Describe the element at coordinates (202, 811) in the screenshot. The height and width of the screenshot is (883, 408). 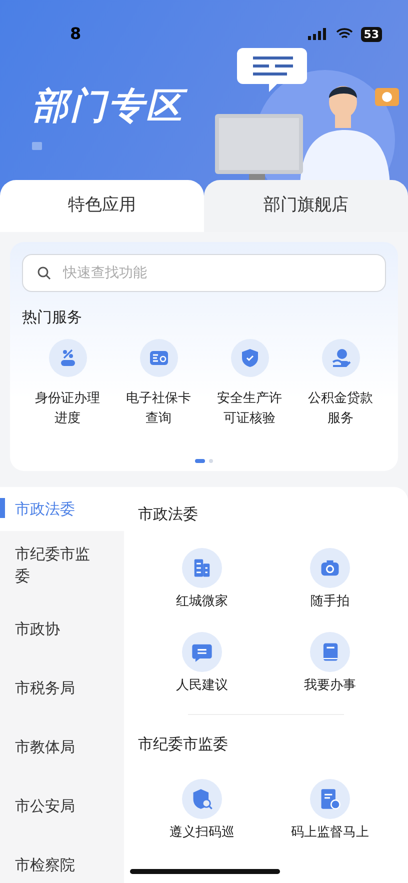
I see `app-item: 遵义扫码巡` at that location.